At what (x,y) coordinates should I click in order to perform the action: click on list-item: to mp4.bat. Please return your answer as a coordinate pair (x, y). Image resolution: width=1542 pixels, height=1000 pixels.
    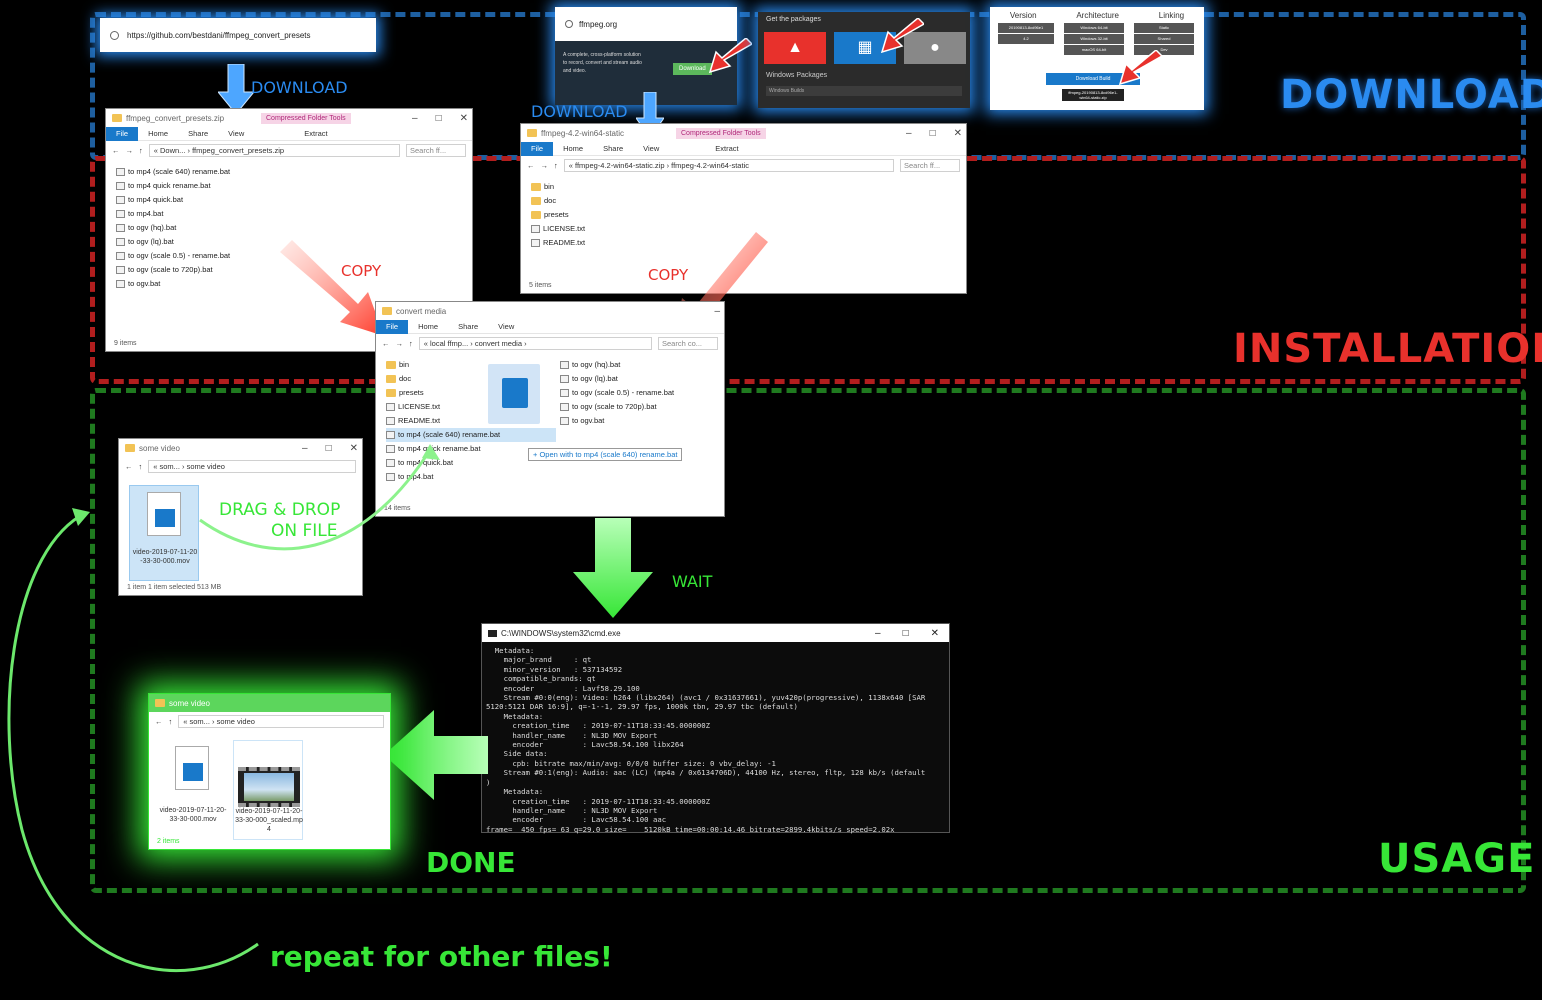
    Looking at the image, I should click on (289, 214).